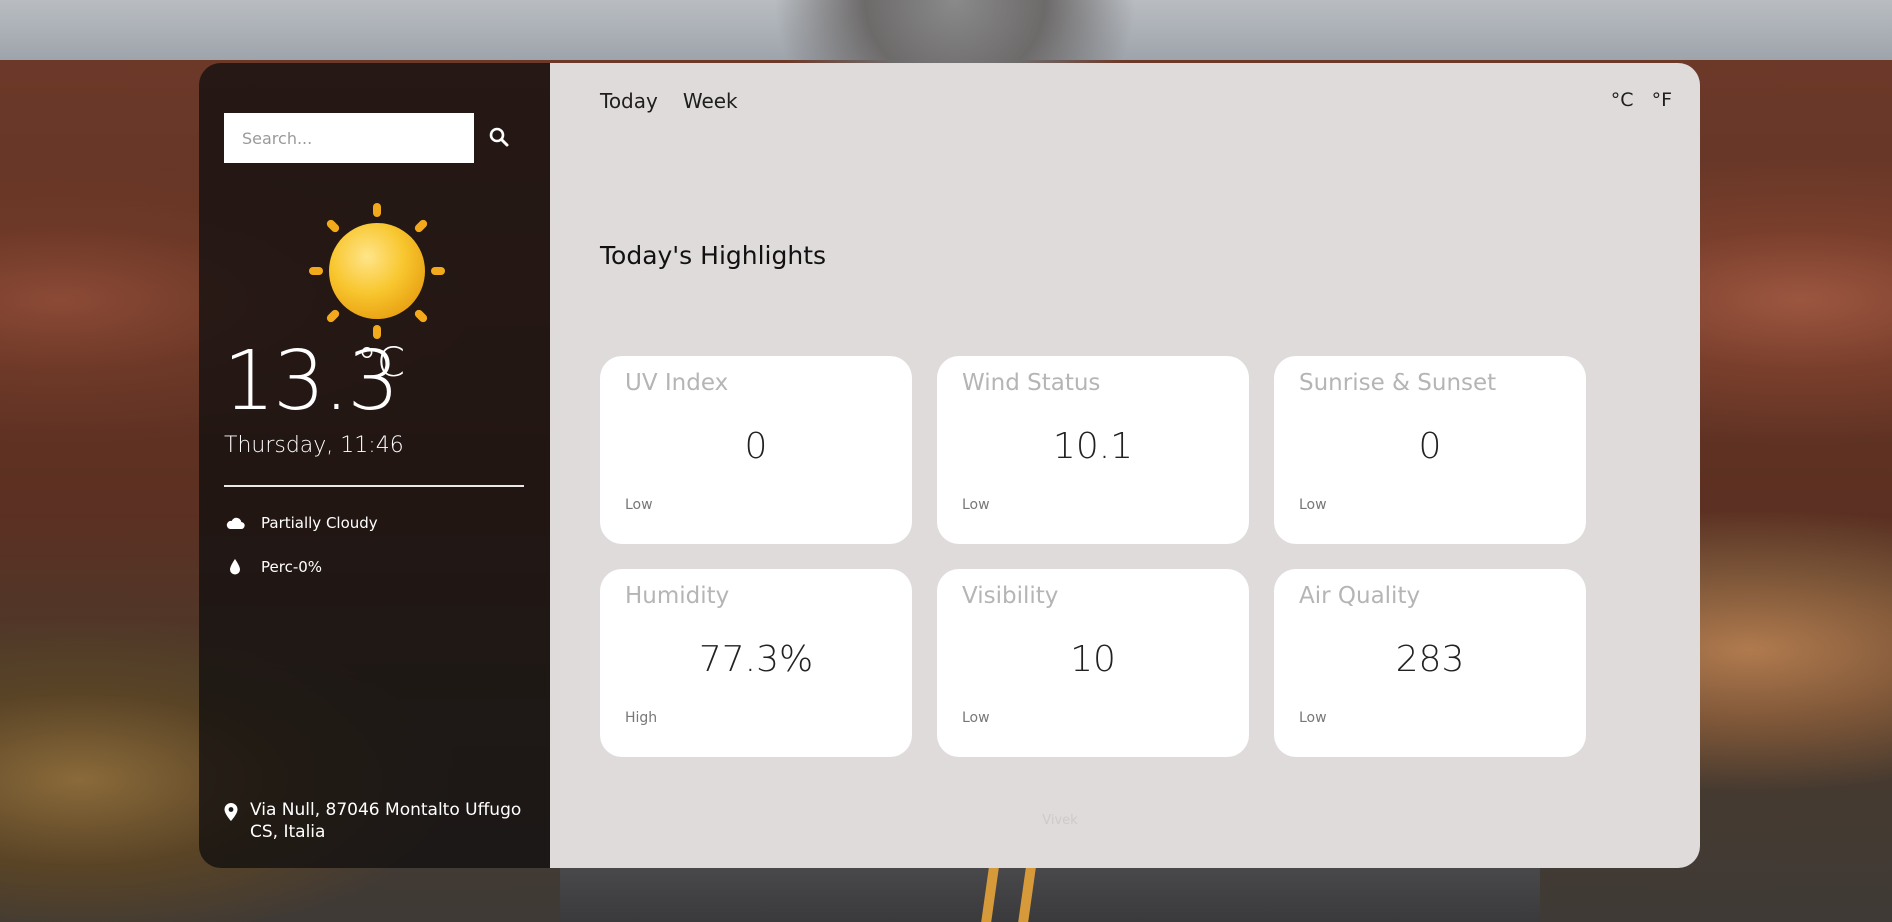 This screenshot has width=1892, height=922. Describe the element at coordinates (386, 810) in the screenshot. I see `location-line-1: Via Null, 87046 Montalto Uffugo` at that location.